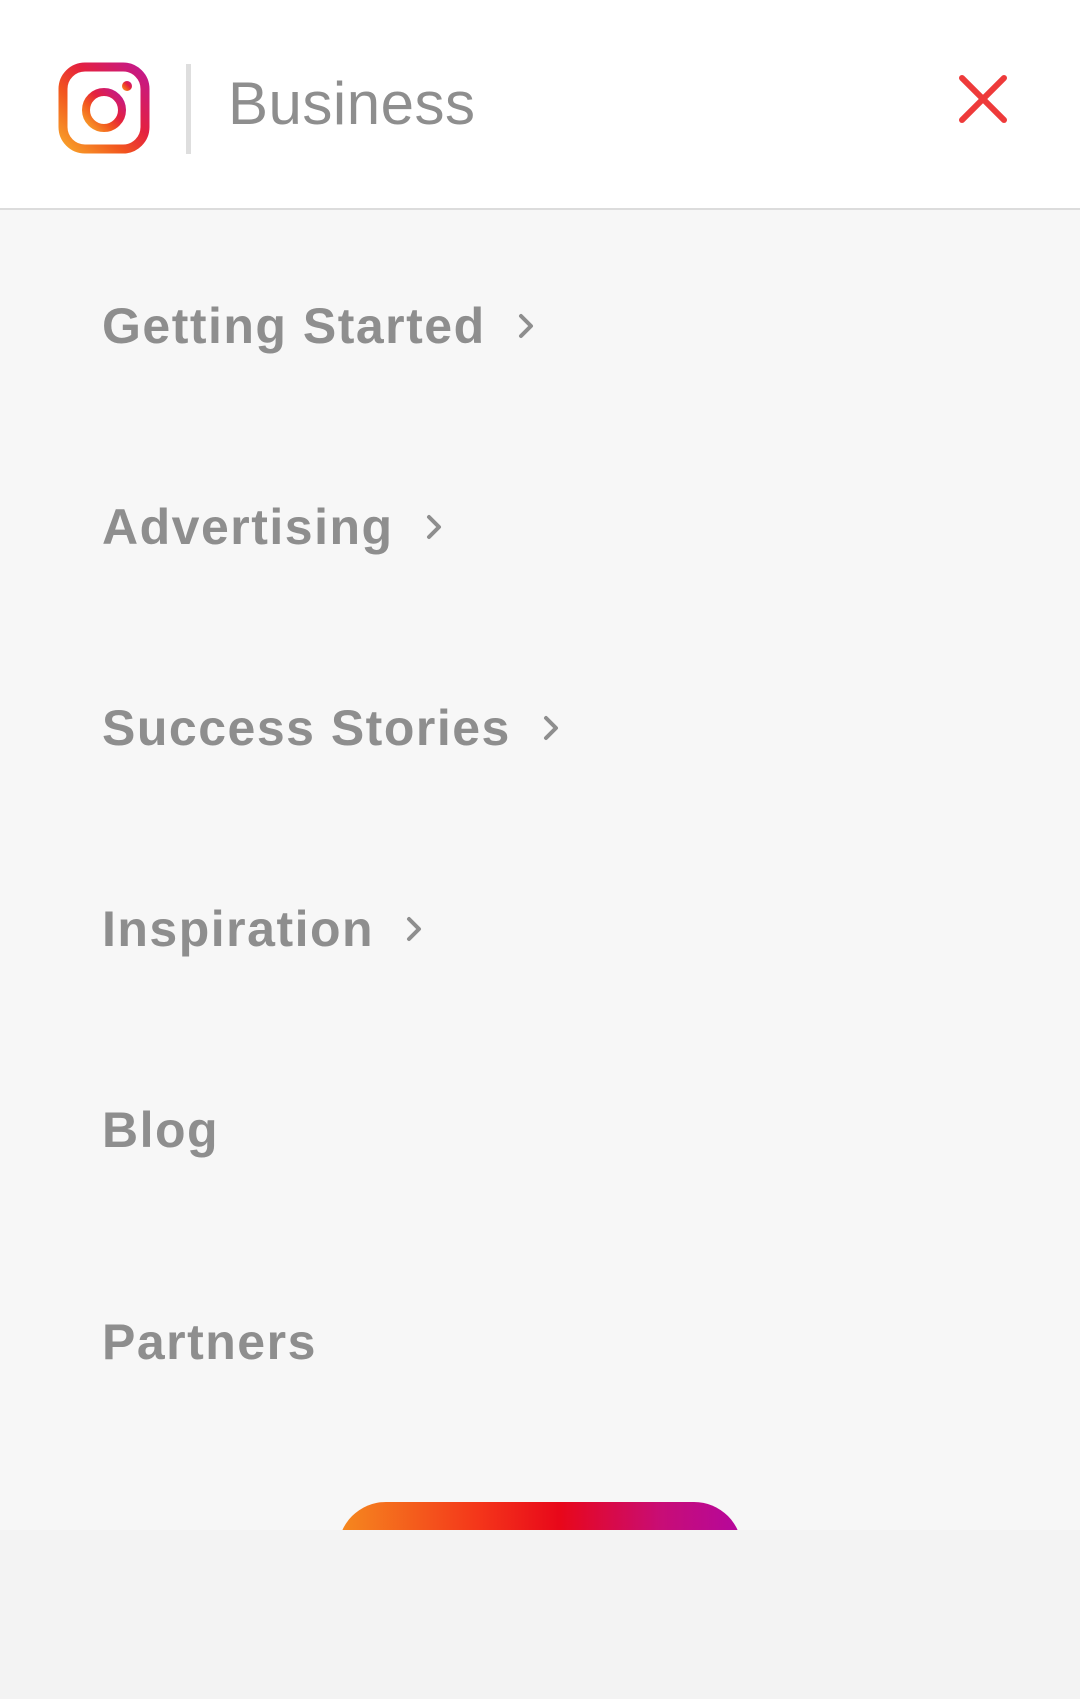 The image size is (1080, 1699). Describe the element at coordinates (188, 109) in the screenshot. I see `header-divider` at that location.